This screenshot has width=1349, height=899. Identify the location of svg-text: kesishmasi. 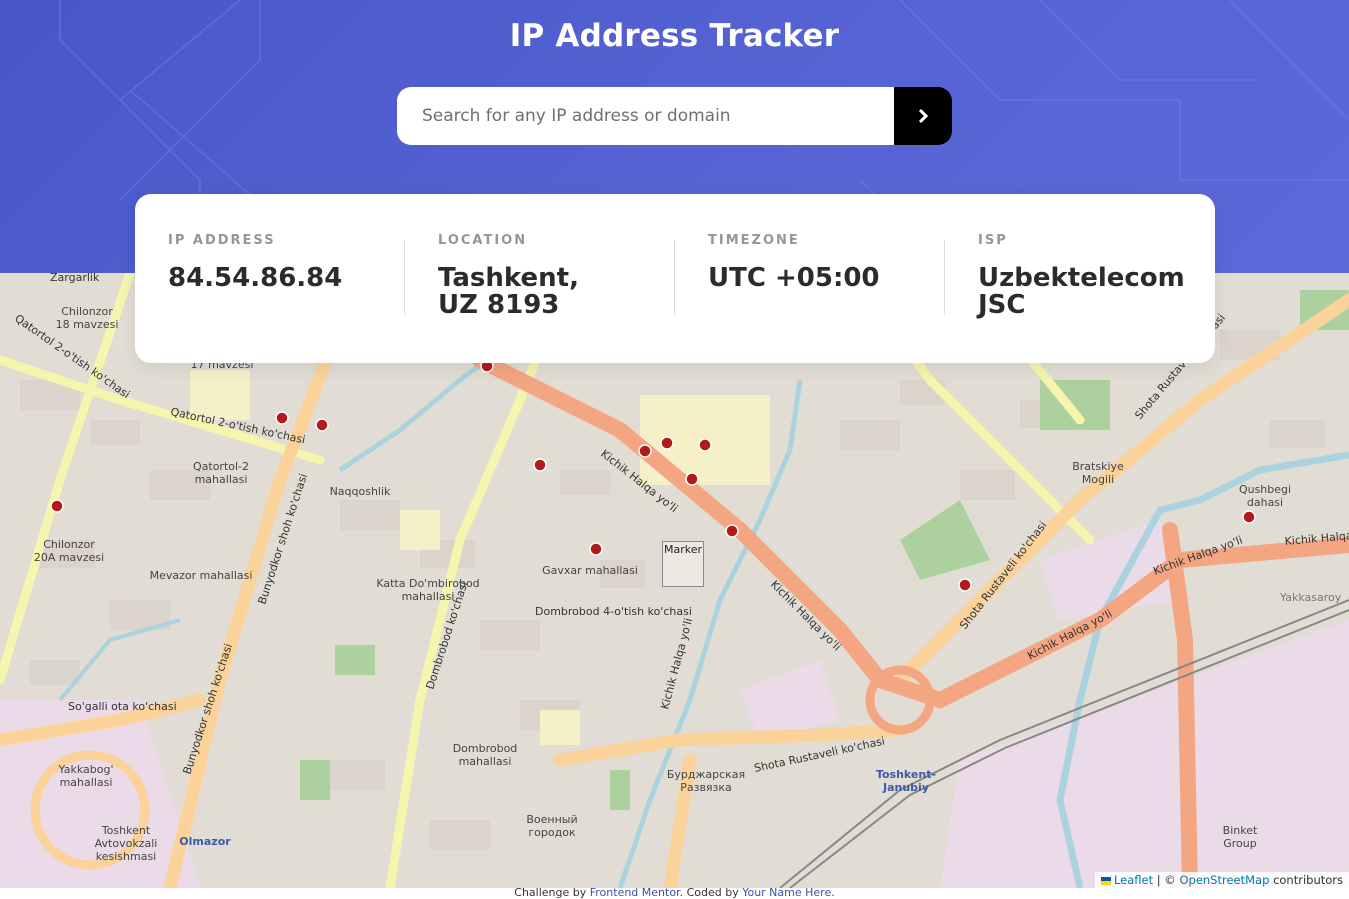
(126, 856).